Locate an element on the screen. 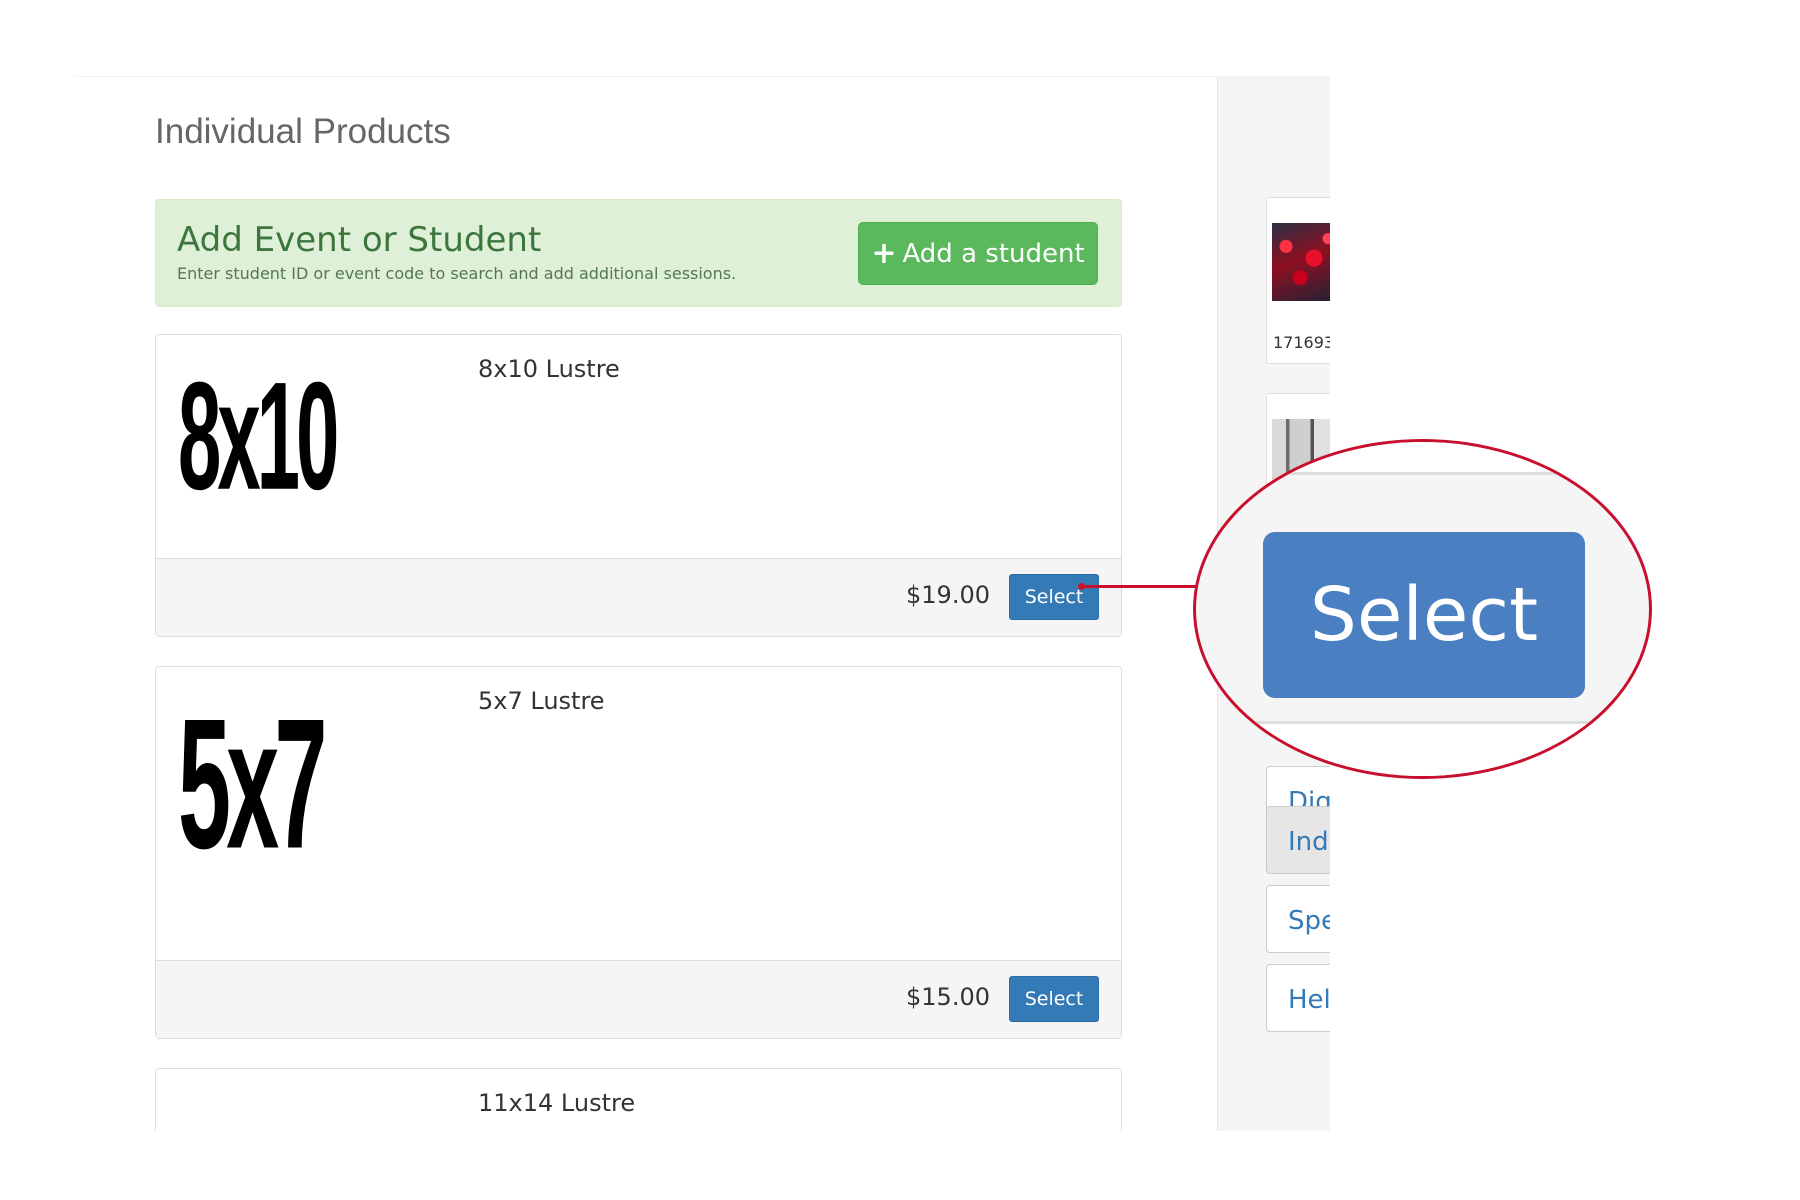 The width and height of the screenshot is (1800, 1200). product-price: $19.00 is located at coordinates (948, 595).